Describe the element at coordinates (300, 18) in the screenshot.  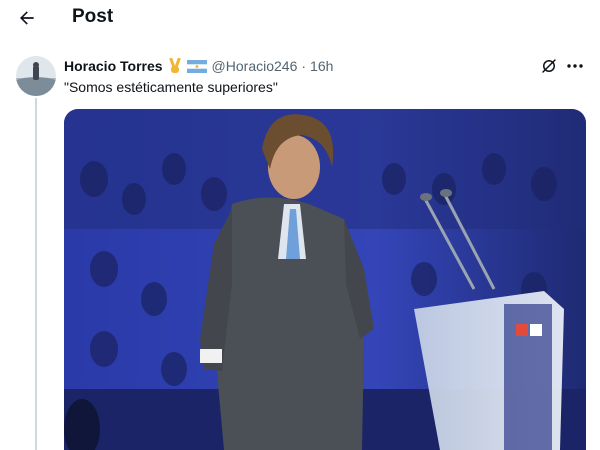
I see `top-bar: Post` at that location.